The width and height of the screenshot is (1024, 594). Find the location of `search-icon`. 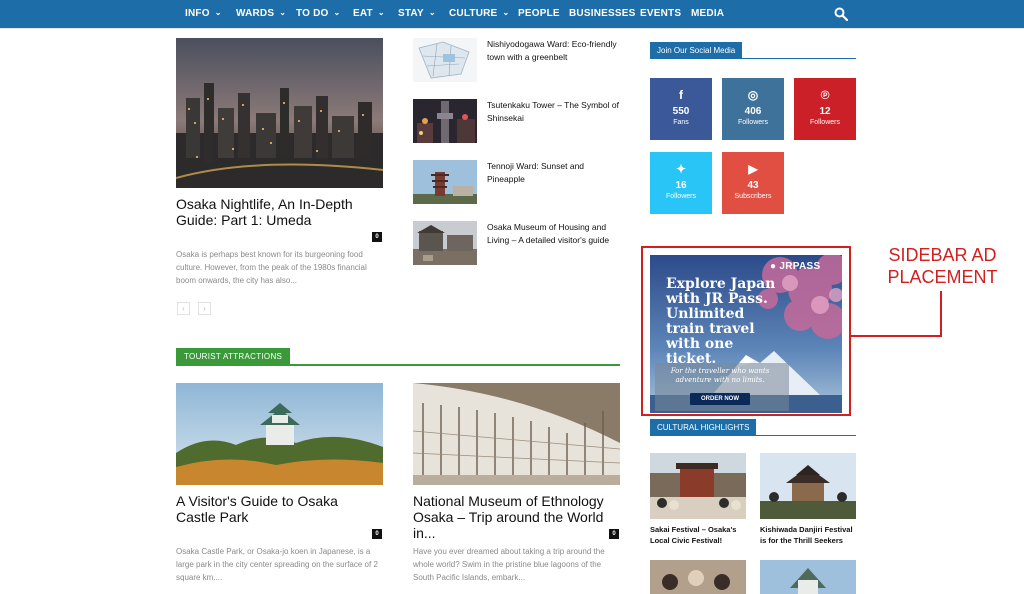

search-icon is located at coordinates (841, 14).